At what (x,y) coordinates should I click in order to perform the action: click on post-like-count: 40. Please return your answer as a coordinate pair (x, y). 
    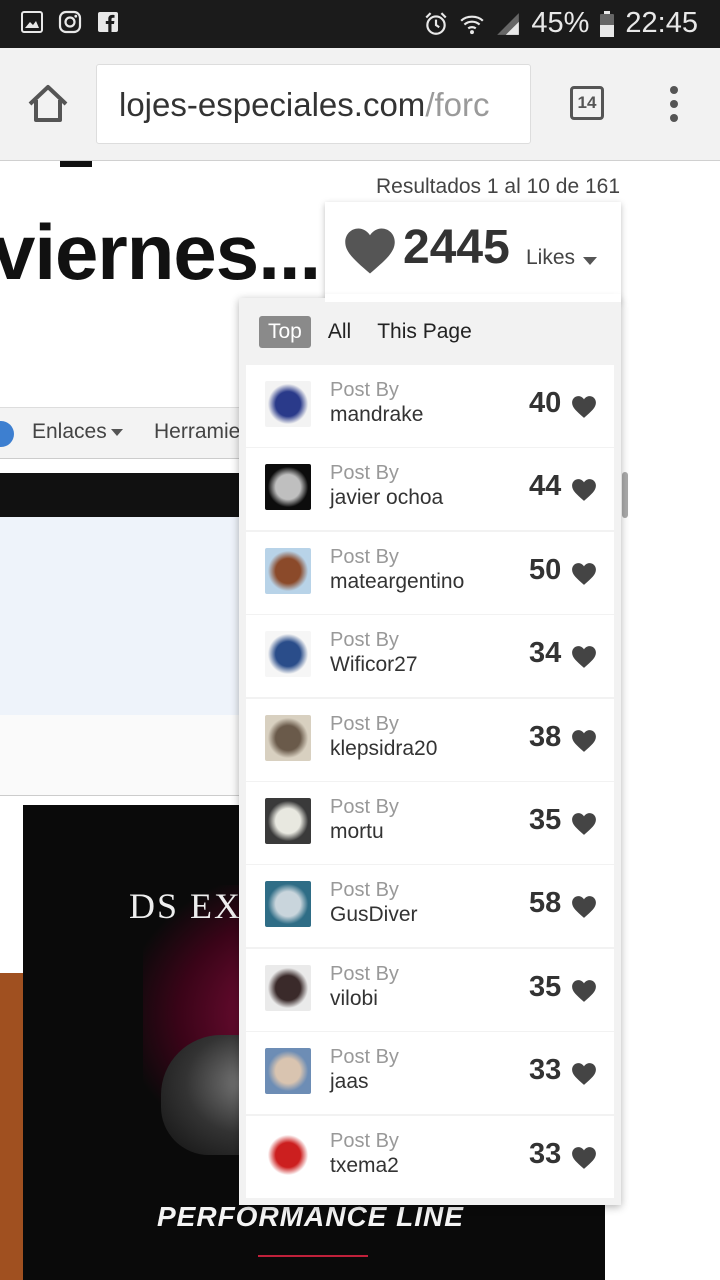
    Looking at the image, I should click on (545, 403).